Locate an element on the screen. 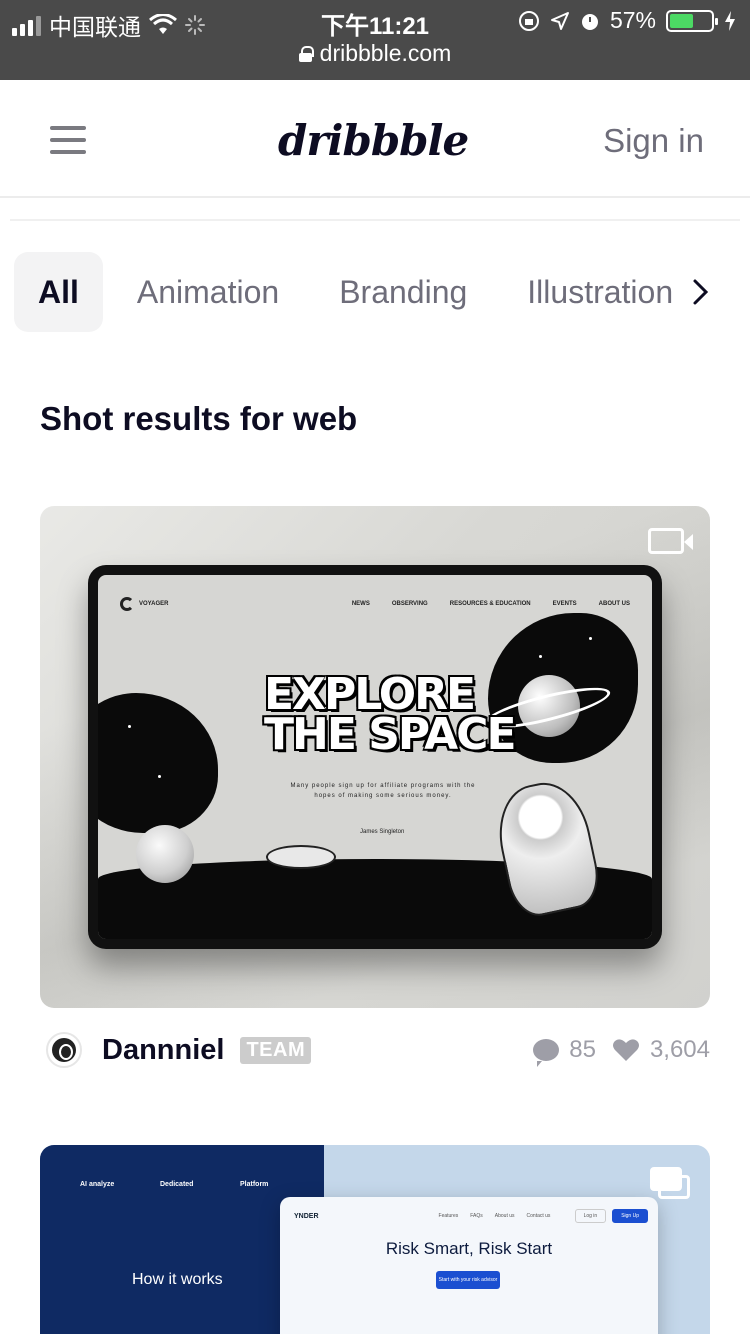 The width and height of the screenshot is (750, 1334). url-bar: dribbble.com is located at coordinates (375, 53).